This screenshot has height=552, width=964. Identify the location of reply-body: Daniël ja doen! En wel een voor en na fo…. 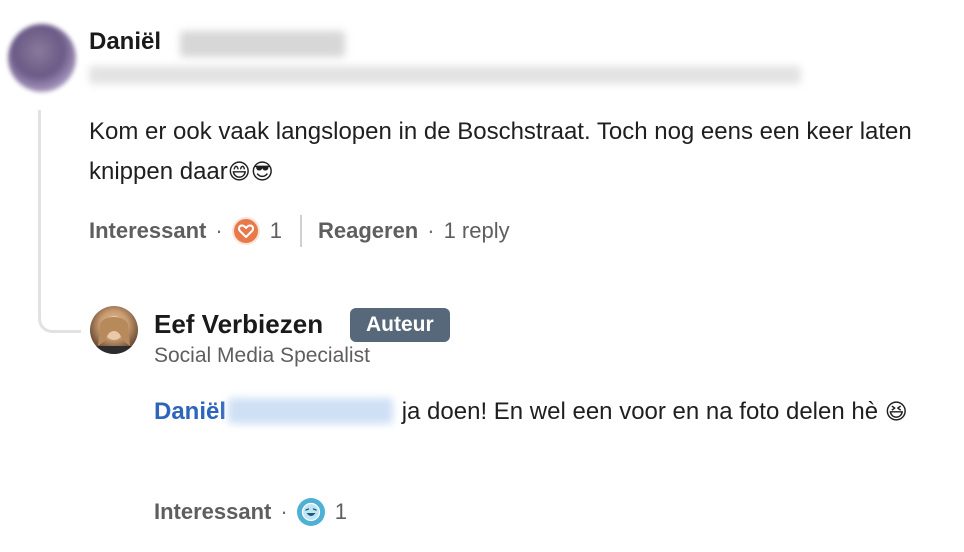
(554, 412).